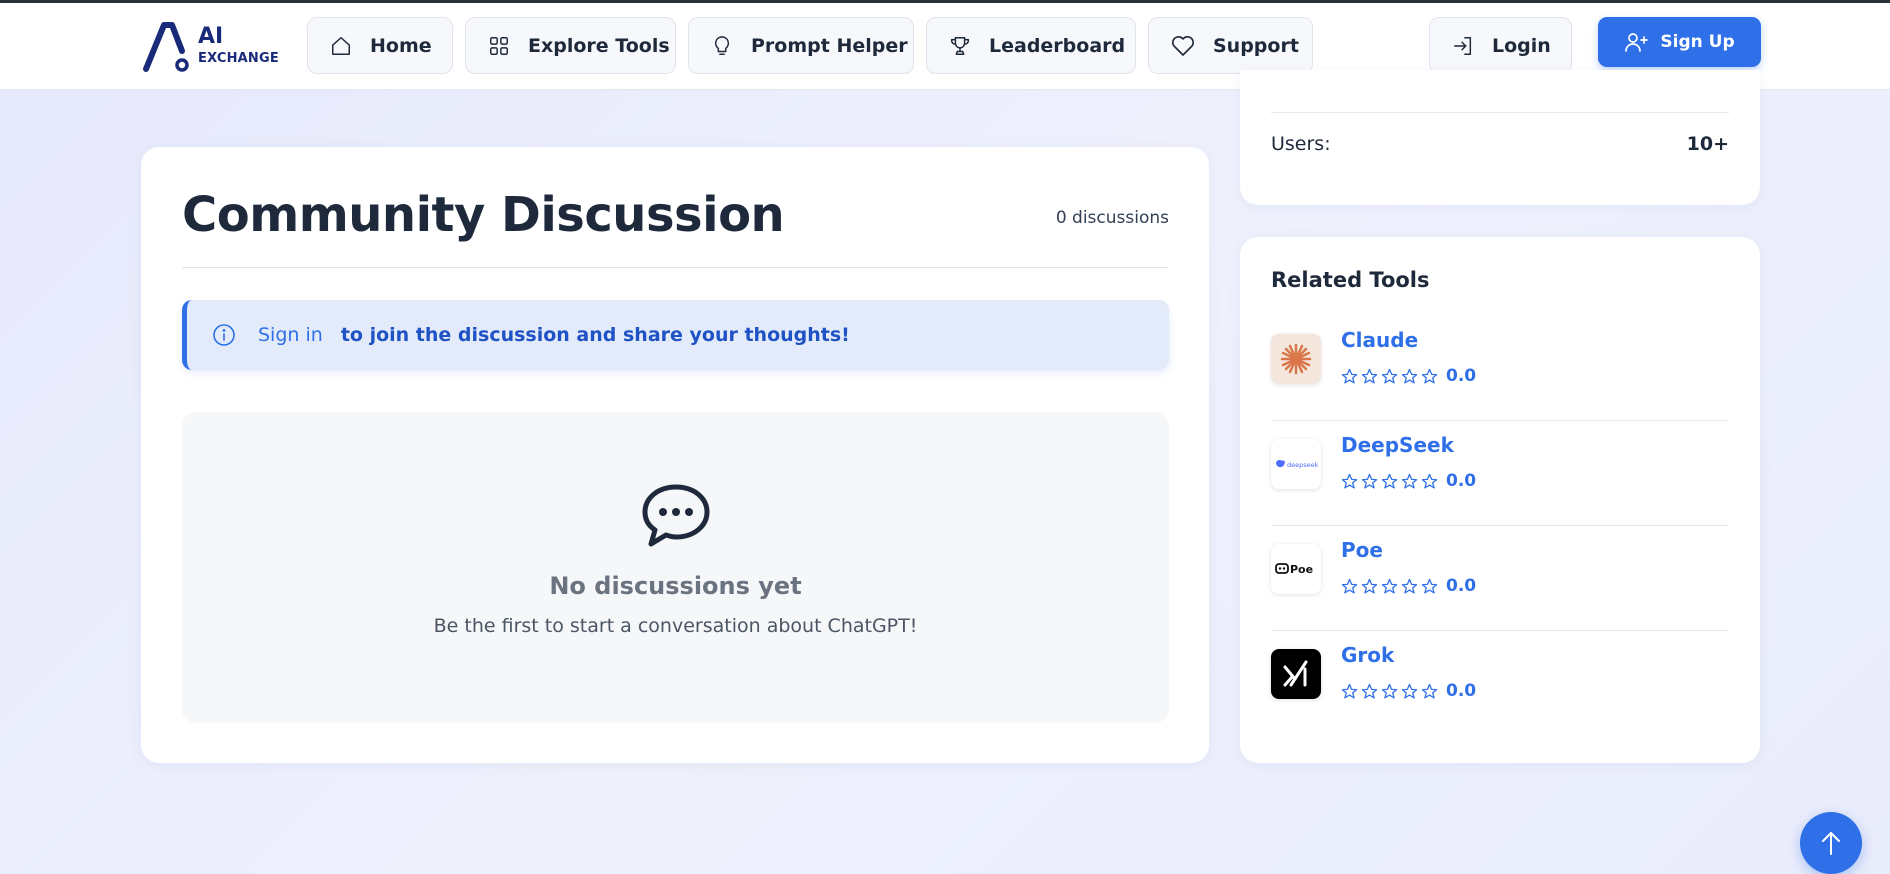 This screenshot has width=1890, height=874. Describe the element at coordinates (960, 45) in the screenshot. I see `trophy-icon` at that location.